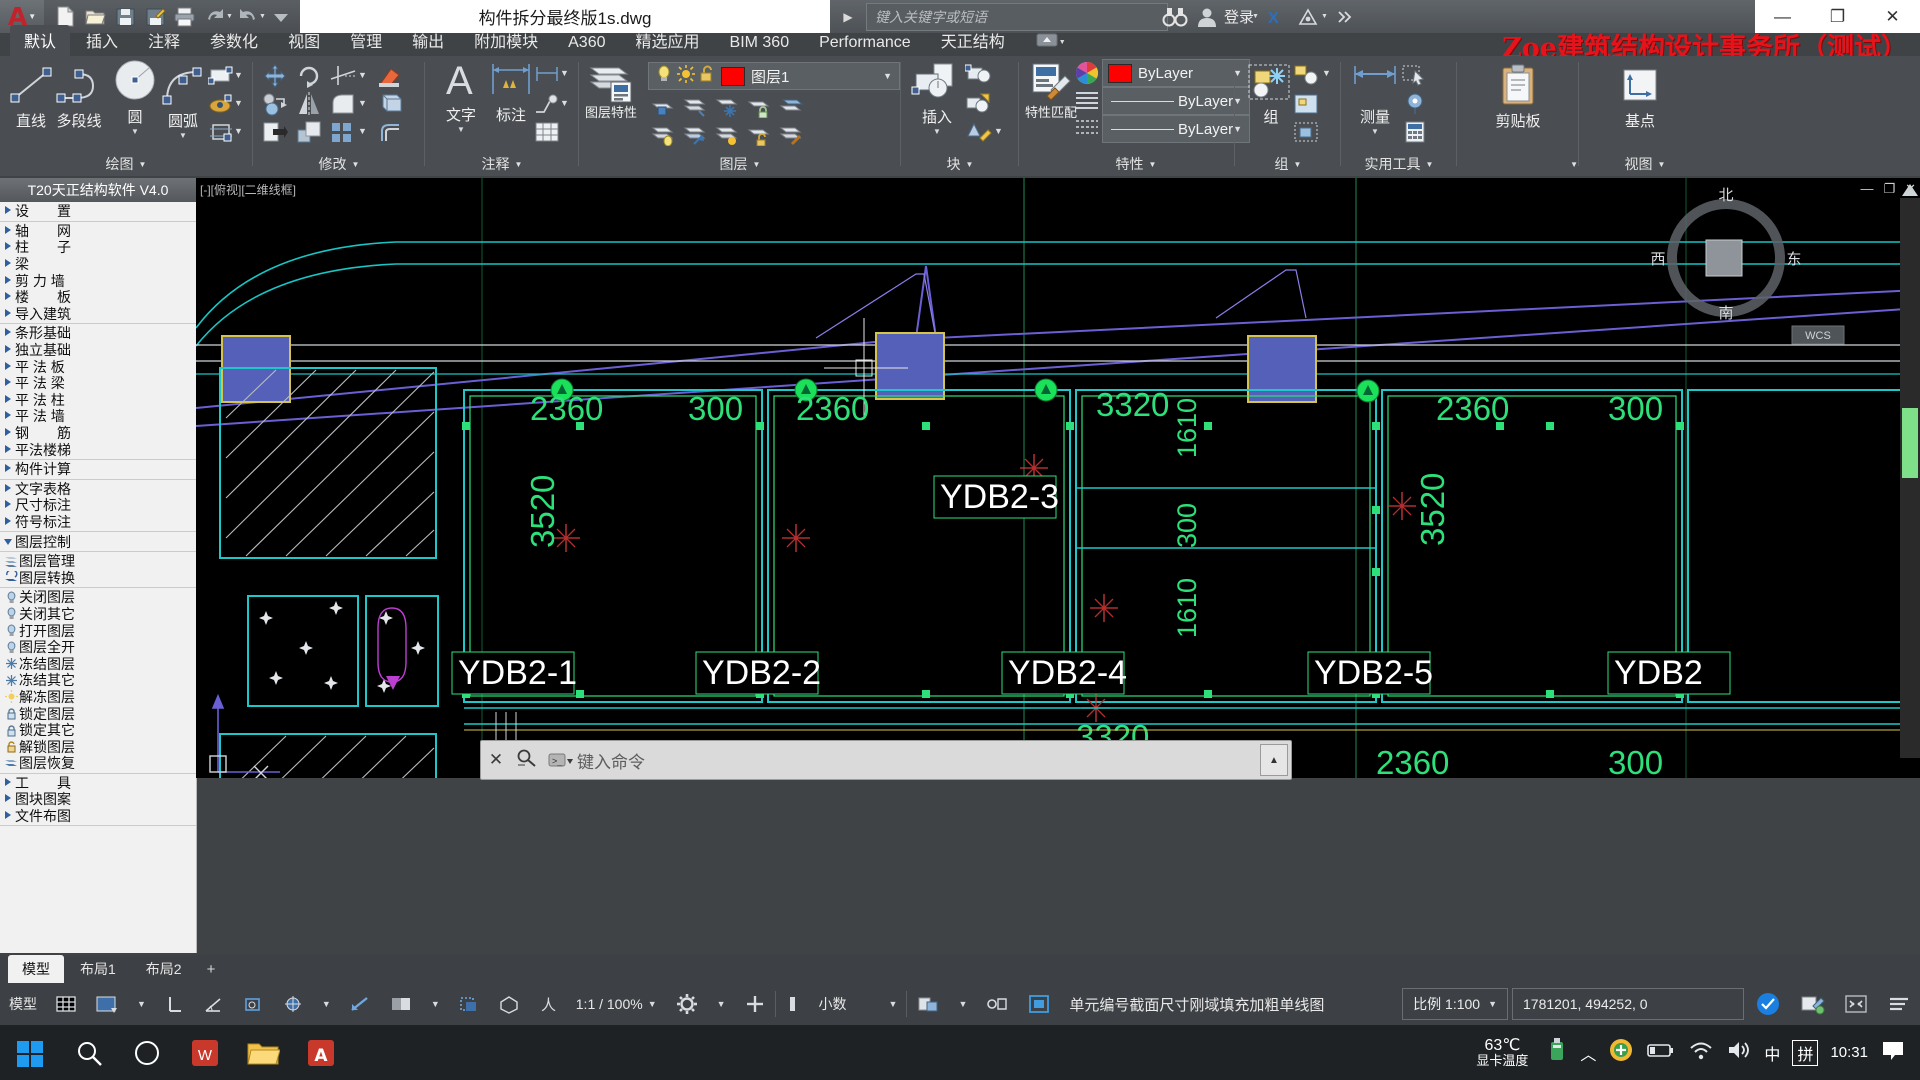 The height and width of the screenshot is (1080, 1920). What do you see at coordinates (1399, 164) in the screenshot?
I see `utilities-panel-title: 实用工具 ▼` at bounding box center [1399, 164].